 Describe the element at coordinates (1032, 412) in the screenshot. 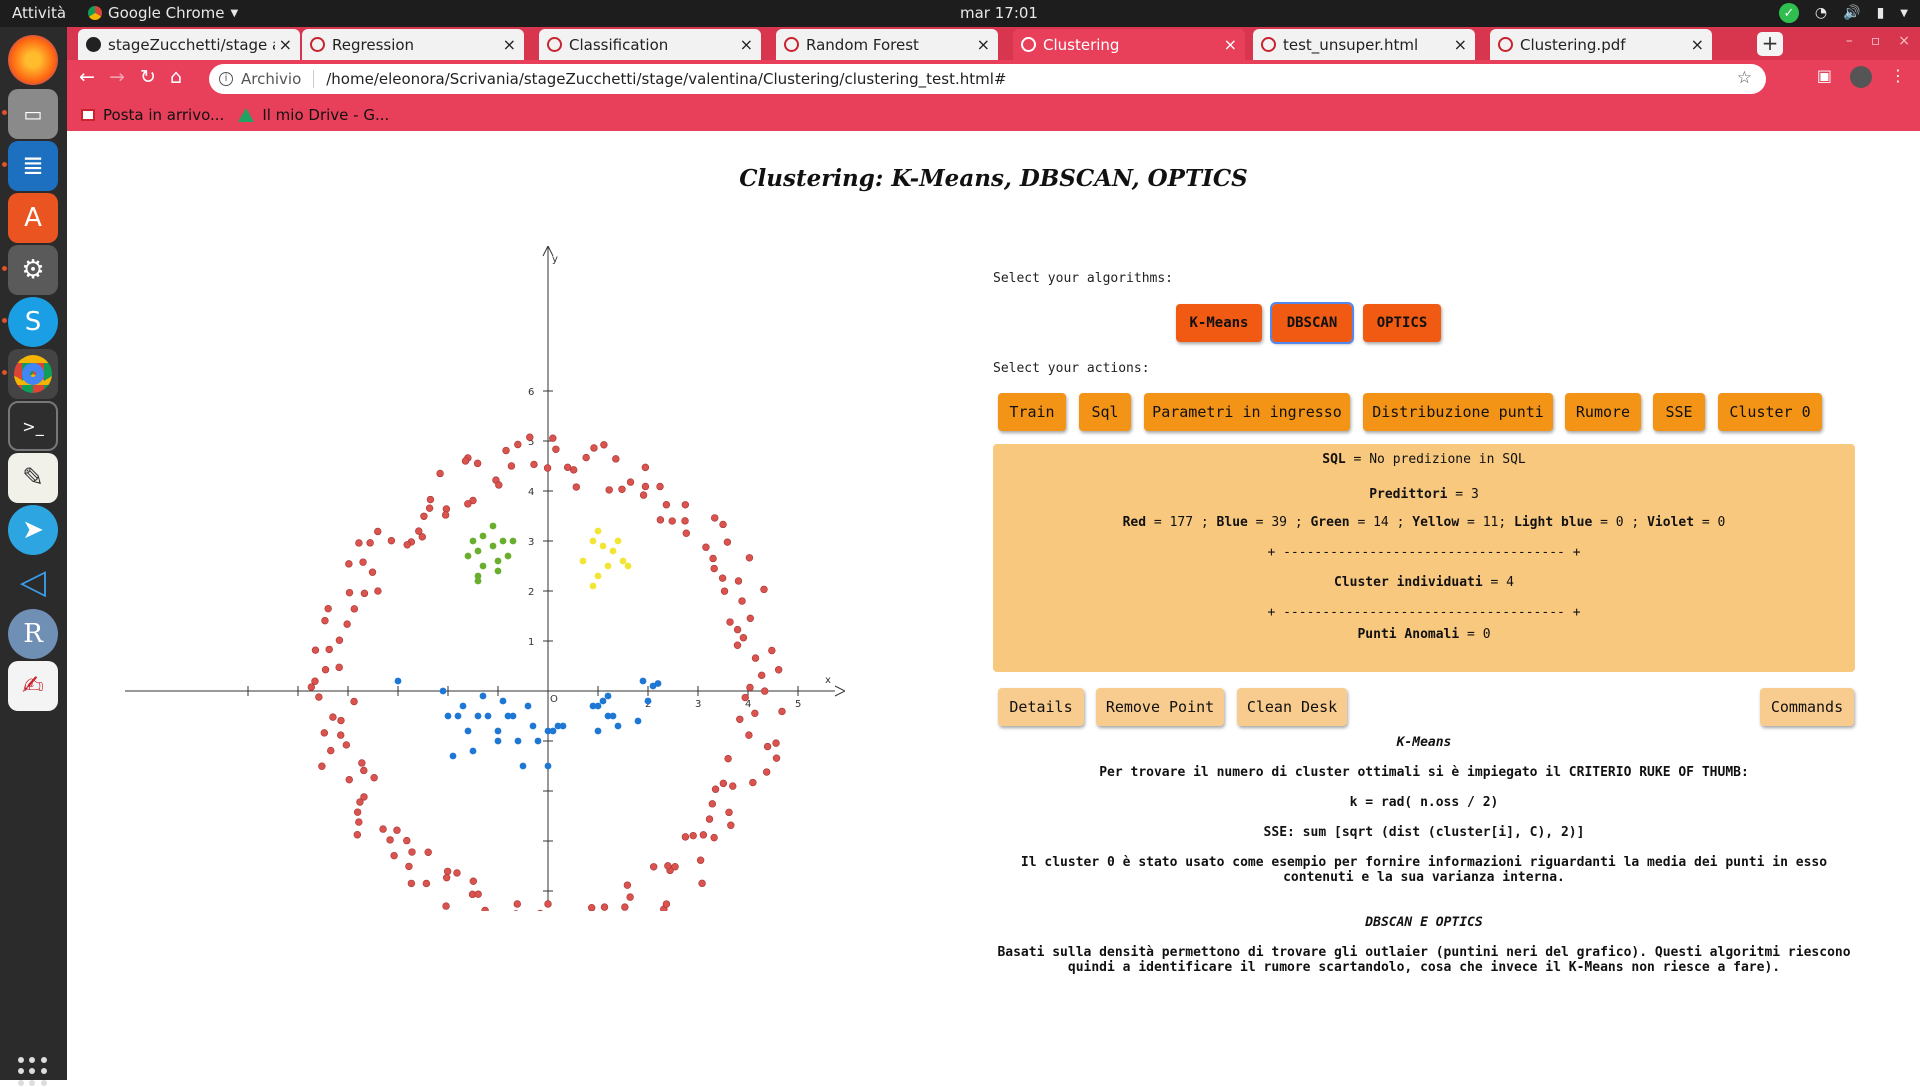

I see `train-button: Train` at that location.